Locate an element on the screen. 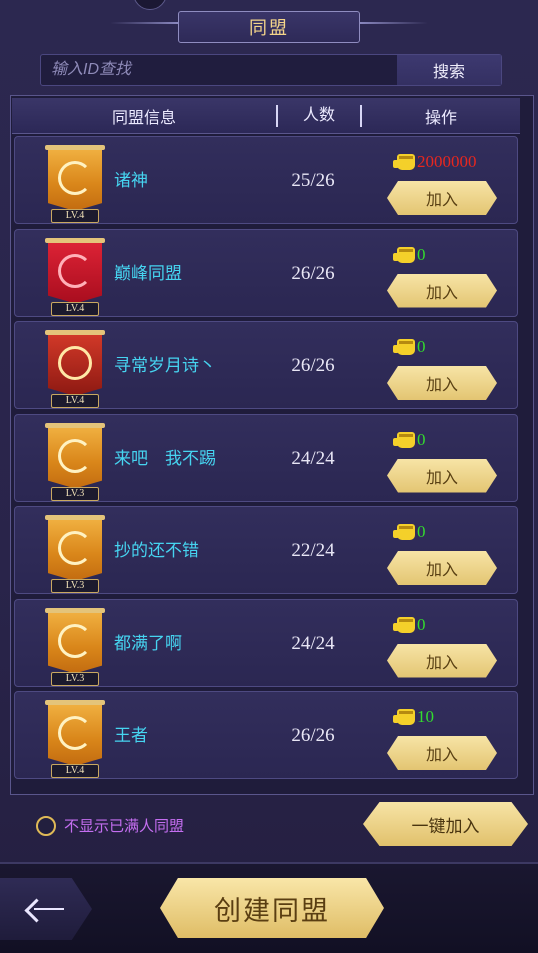 The height and width of the screenshot is (953, 538). power-display: 10 is located at coordinates (413, 717).